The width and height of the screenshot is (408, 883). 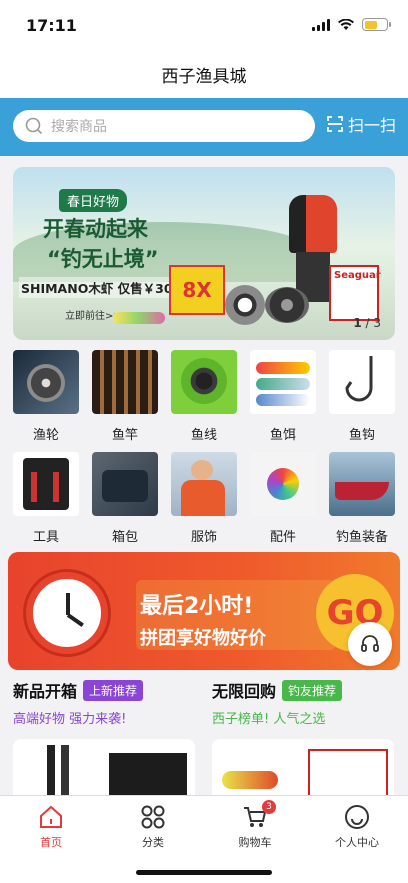 I want to click on apparel-icon, so click(x=204, y=484).